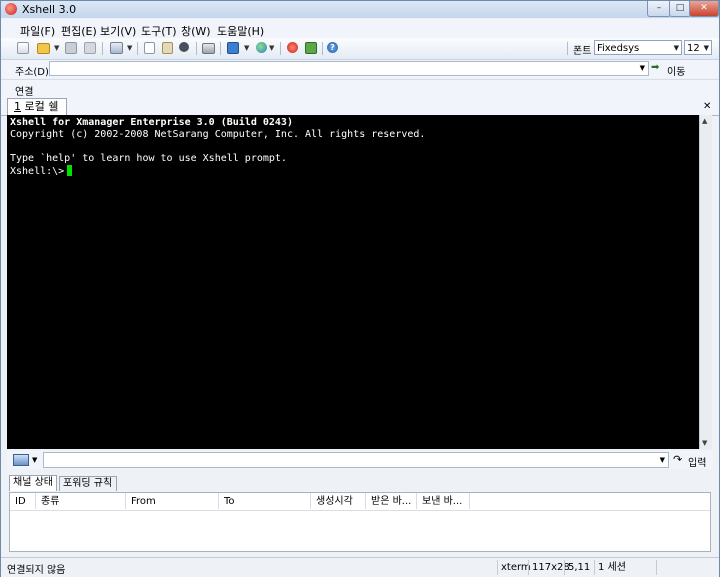  I want to click on column-header-type: 종류, so click(81, 501).